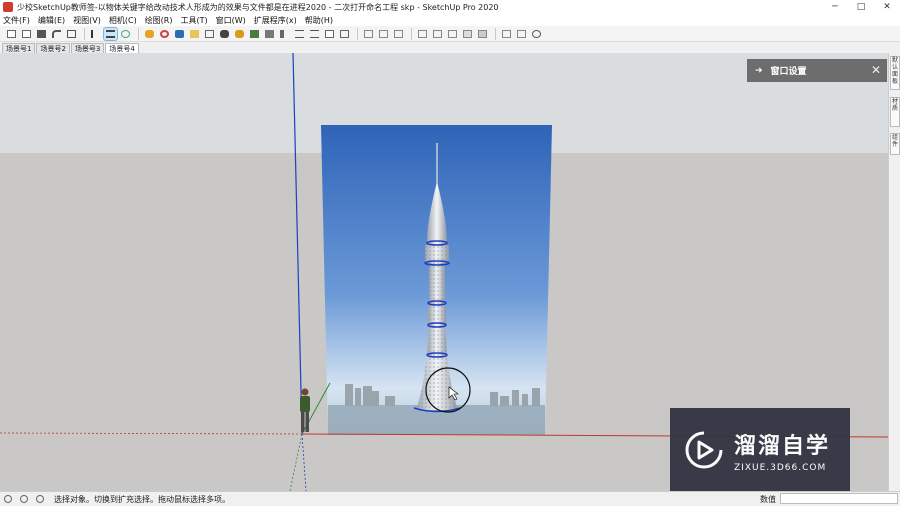 Image resolution: width=900 pixels, height=506 pixels. Describe the element at coordinates (319, 20) in the screenshot. I see `menu-help: 帮助(H)` at that location.